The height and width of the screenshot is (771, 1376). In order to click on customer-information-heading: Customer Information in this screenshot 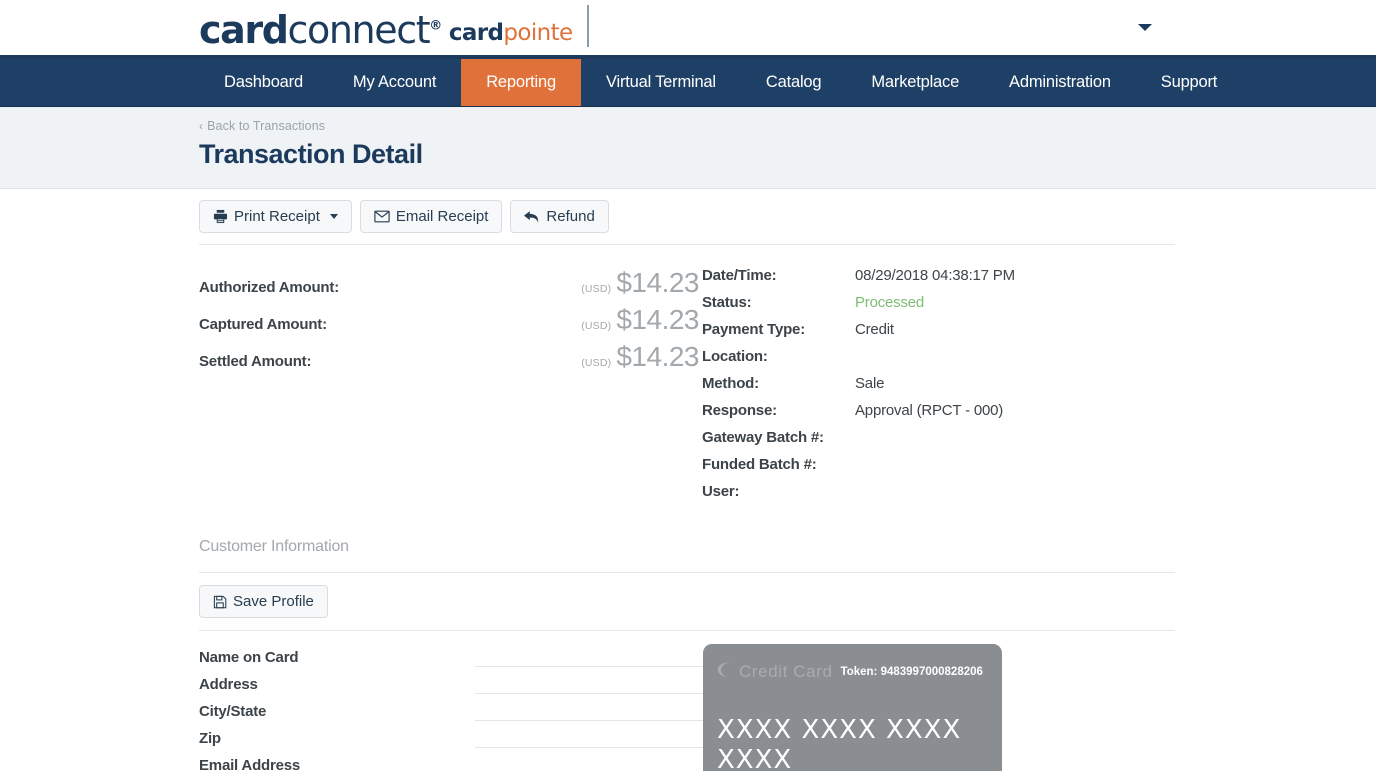, I will do `click(274, 546)`.